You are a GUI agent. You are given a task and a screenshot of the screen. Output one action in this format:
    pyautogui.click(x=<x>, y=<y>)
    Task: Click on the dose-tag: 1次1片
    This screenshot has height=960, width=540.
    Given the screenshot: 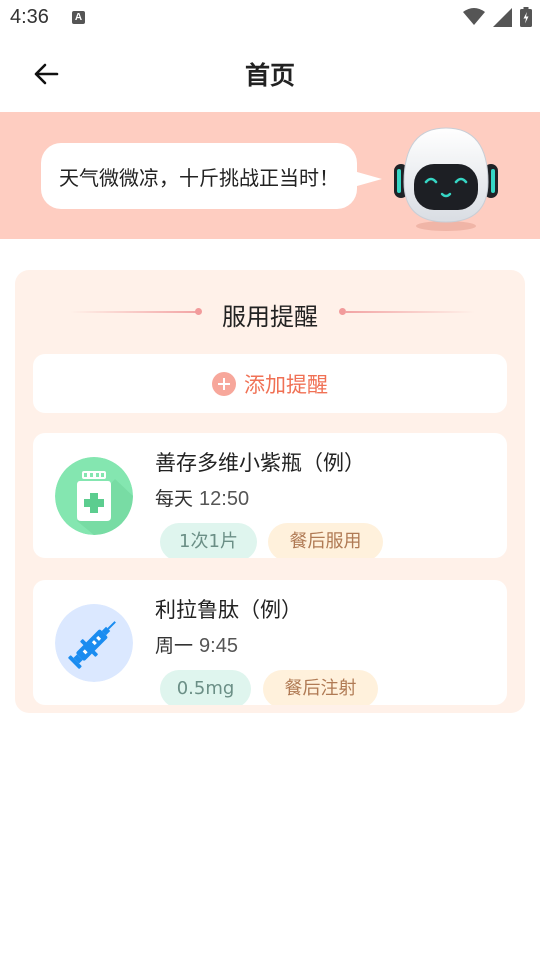 What is the action you would take?
    pyautogui.click(x=208, y=540)
    